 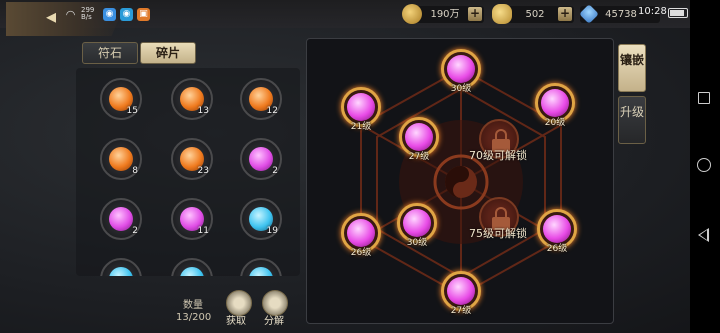 What do you see at coordinates (632, 68) in the screenshot?
I see `tab-inlay: 镶嵌` at bounding box center [632, 68].